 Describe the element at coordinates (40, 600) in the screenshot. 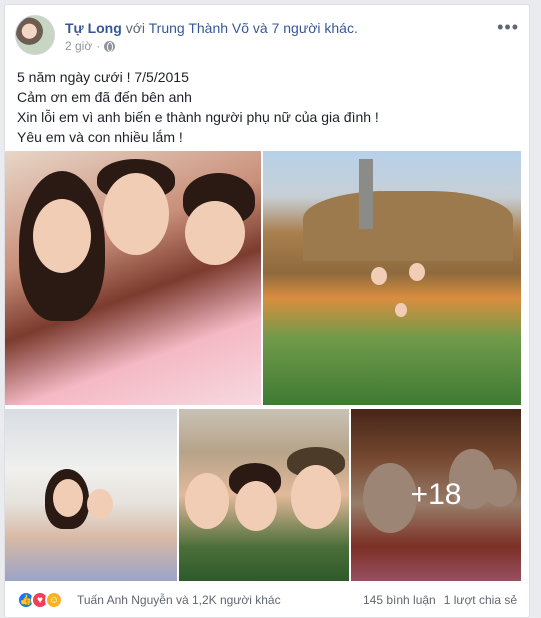

I see `reaction-icons: 👍 ♥ ☺` at that location.